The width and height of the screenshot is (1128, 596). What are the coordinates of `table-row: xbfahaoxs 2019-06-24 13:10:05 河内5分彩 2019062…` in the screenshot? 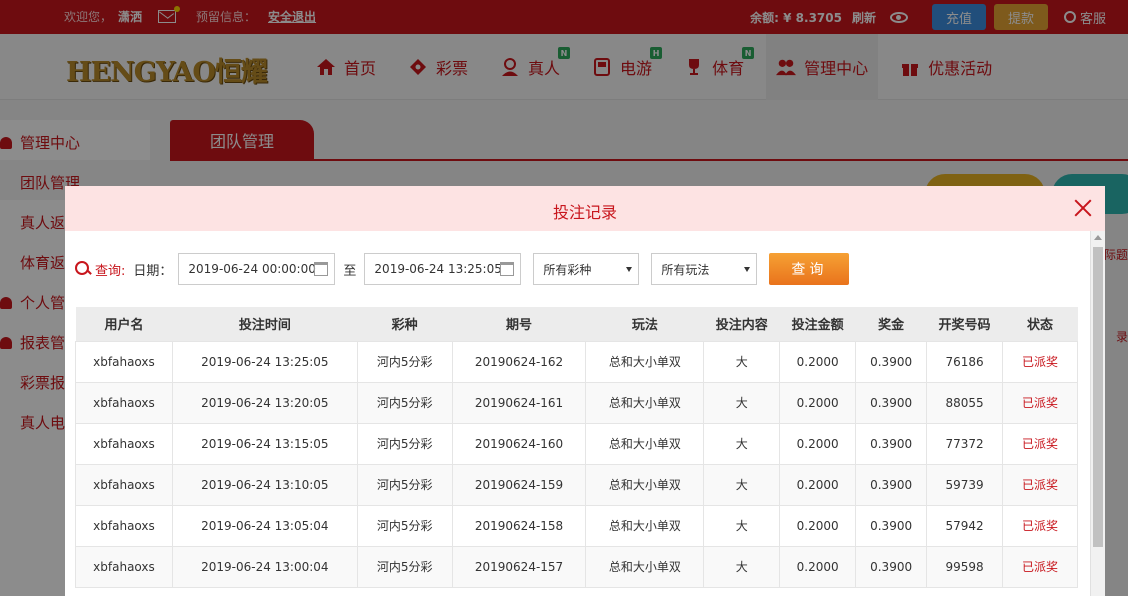 It's located at (576, 484).